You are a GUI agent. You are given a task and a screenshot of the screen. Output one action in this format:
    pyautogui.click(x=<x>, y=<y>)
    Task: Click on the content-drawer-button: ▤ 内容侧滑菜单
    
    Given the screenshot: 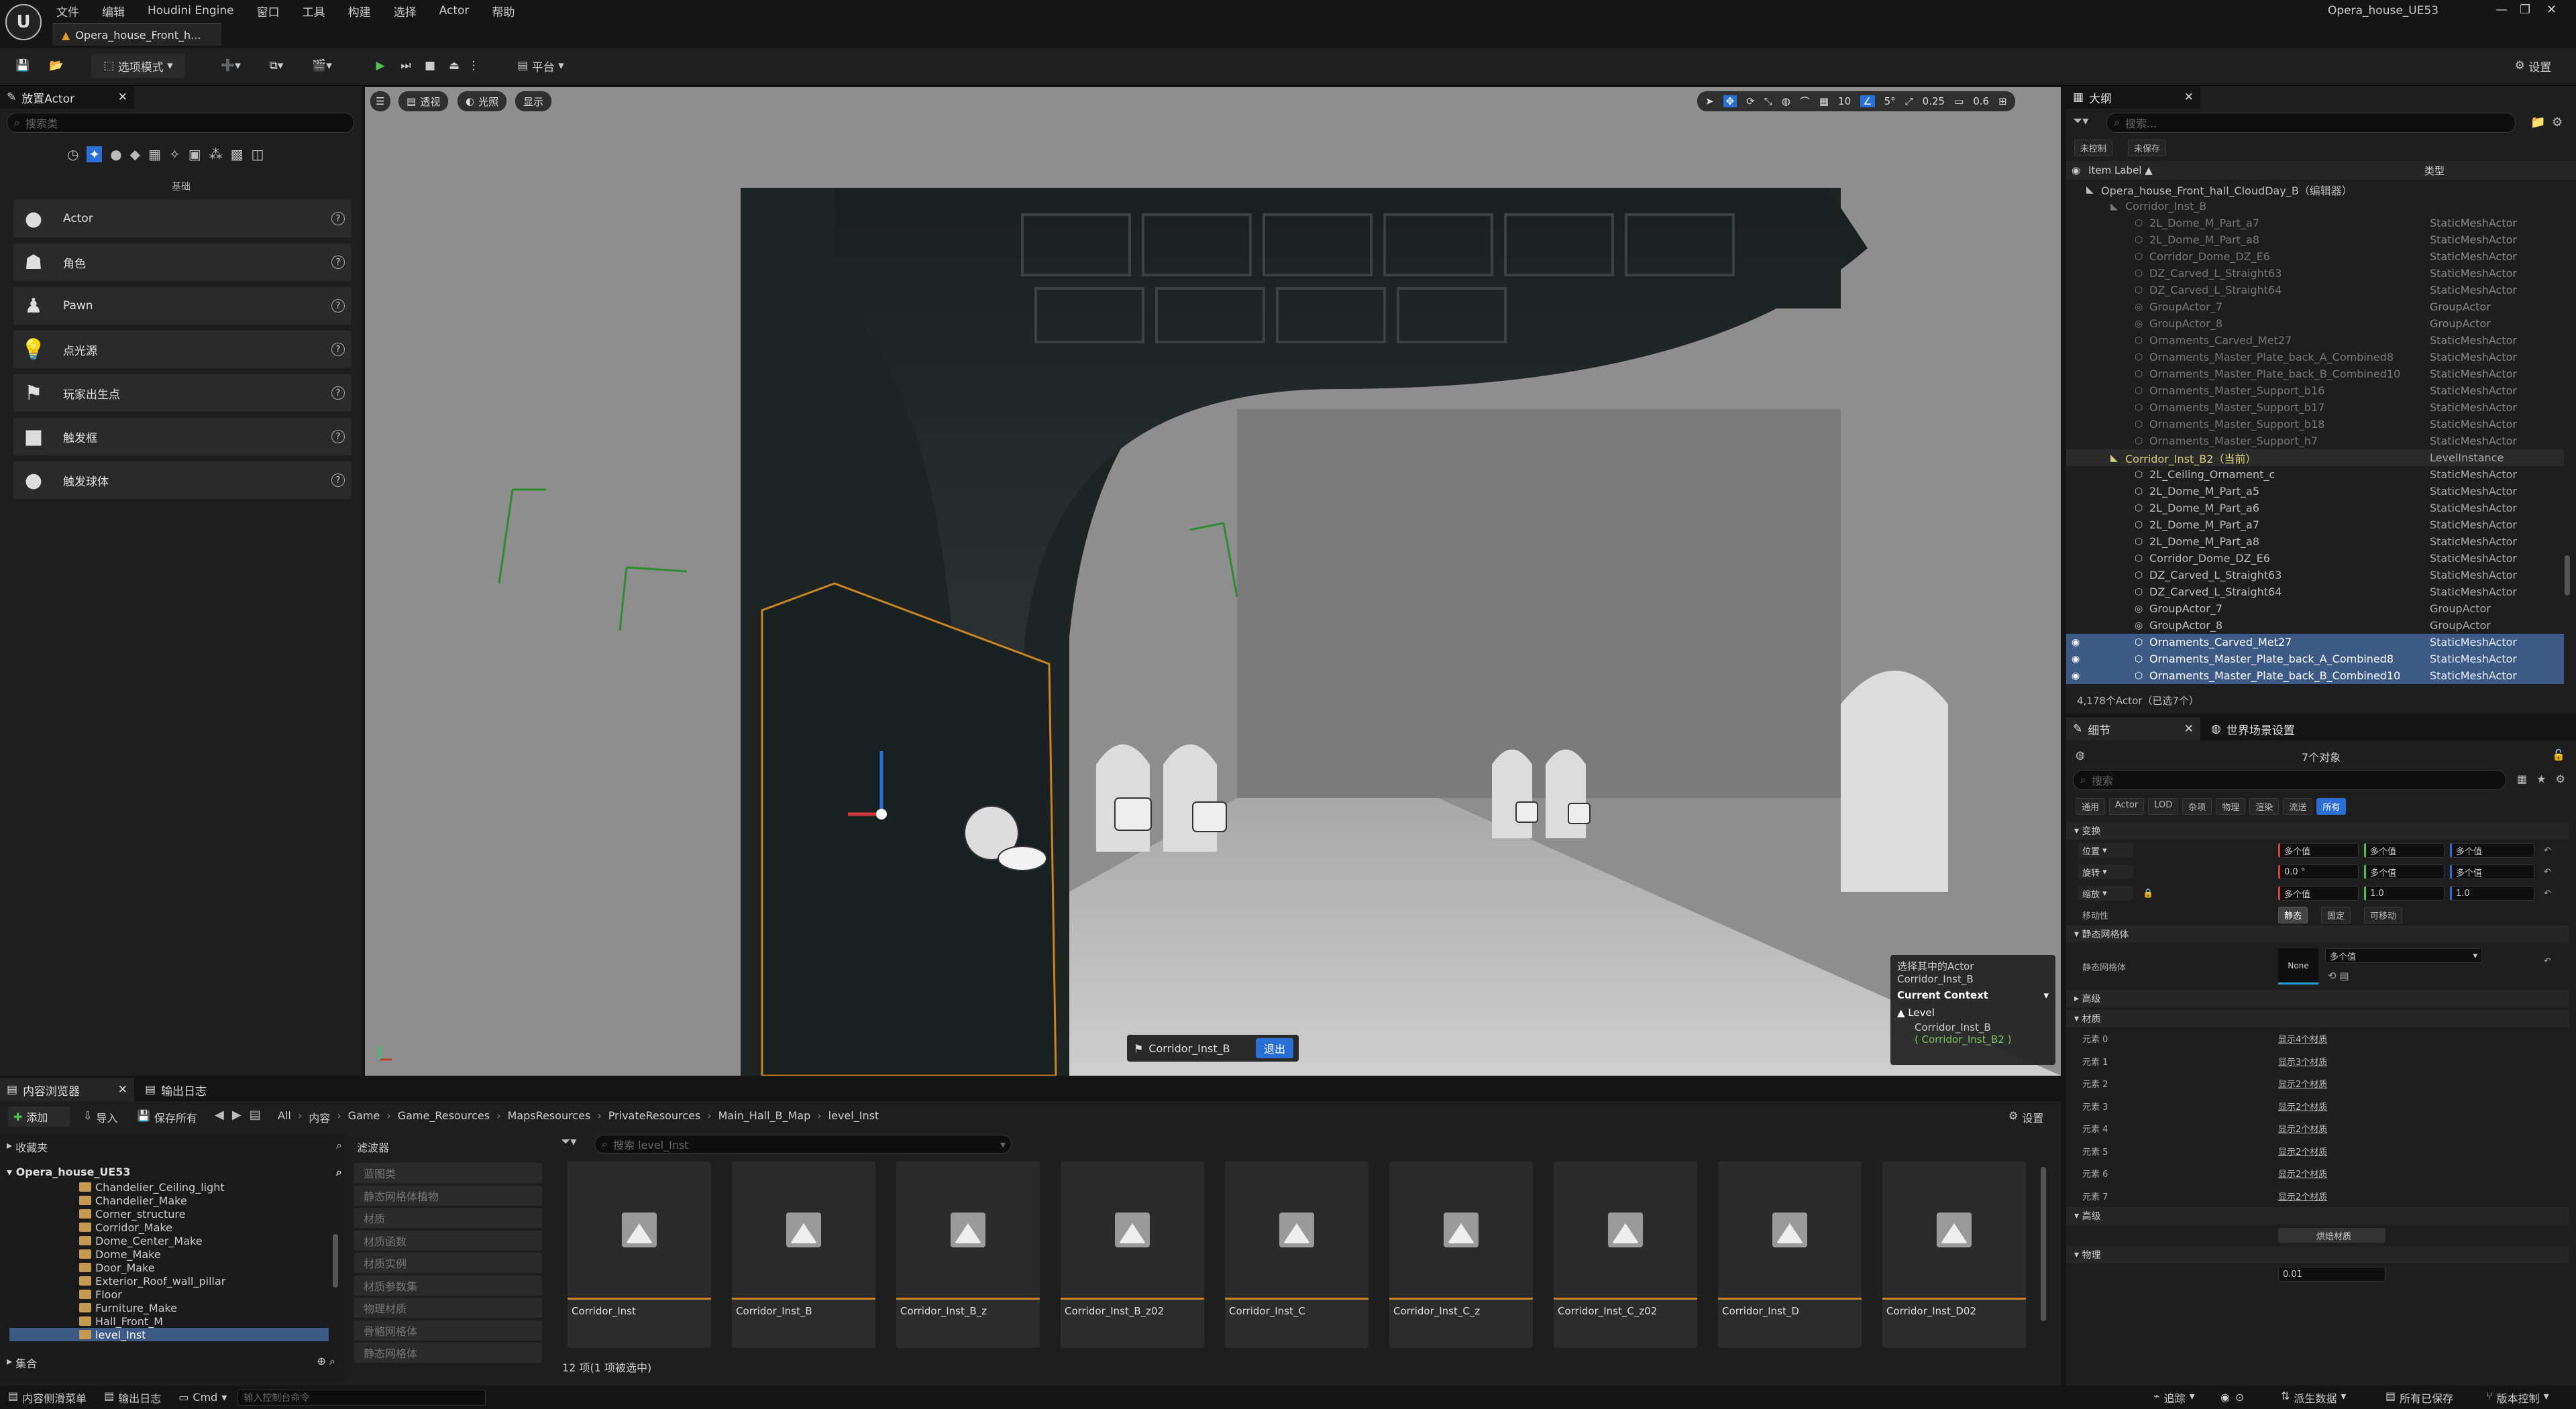 What is the action you would take?
    pyautogui.click(x=47, y=1398)
    